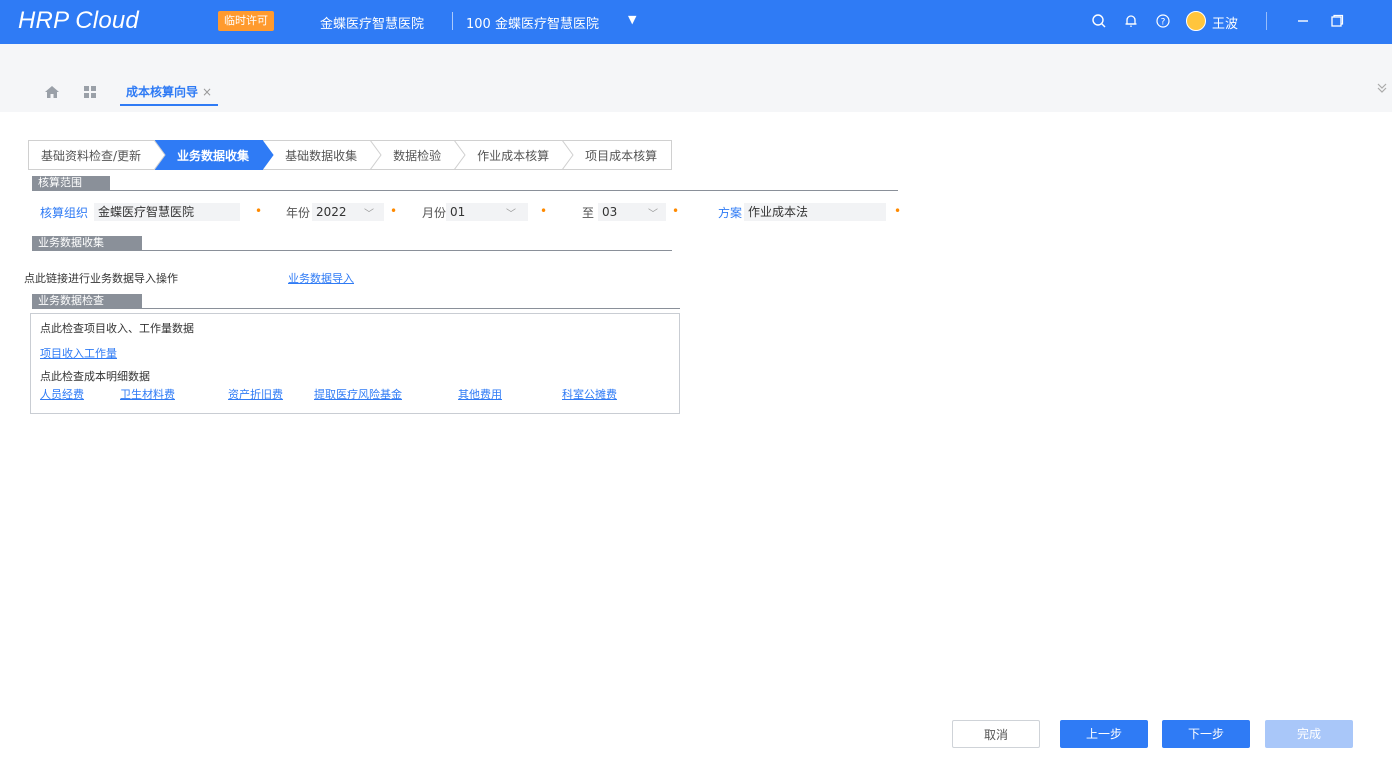  What do you see at coordinates (1196, 21) in the screenshot?
I see `avatar` at bounding box center [1196, 21].